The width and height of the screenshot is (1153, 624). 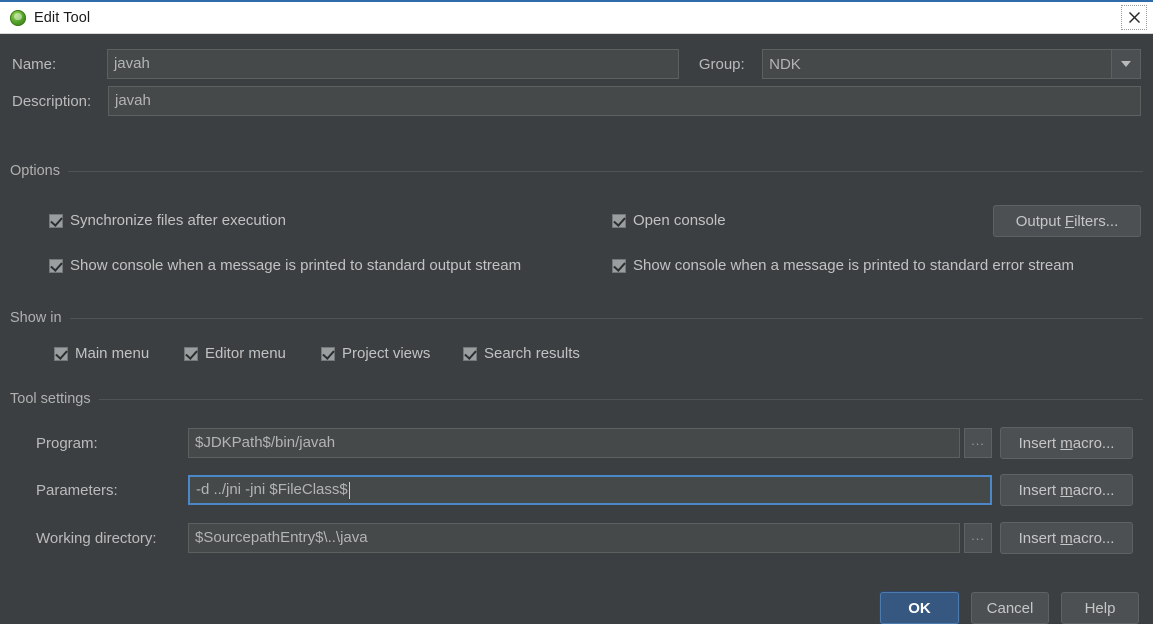 I want to click on options-group-header: Options, so click(x=576, y=171).